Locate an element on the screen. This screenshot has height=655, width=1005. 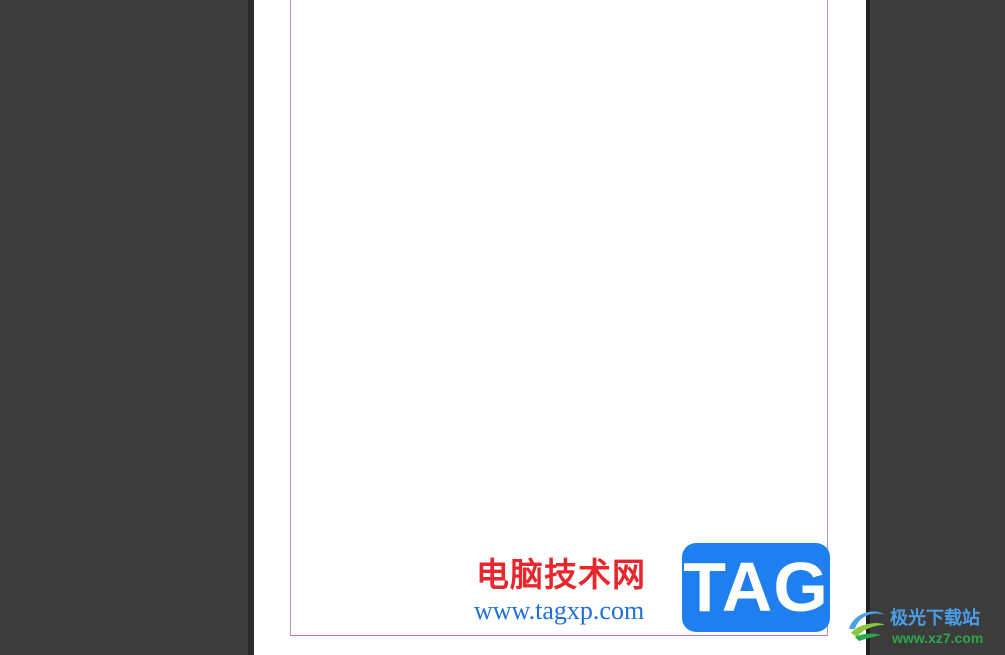
watermark-site-name: 电脑技术网 is located at coordinates (561, 574).